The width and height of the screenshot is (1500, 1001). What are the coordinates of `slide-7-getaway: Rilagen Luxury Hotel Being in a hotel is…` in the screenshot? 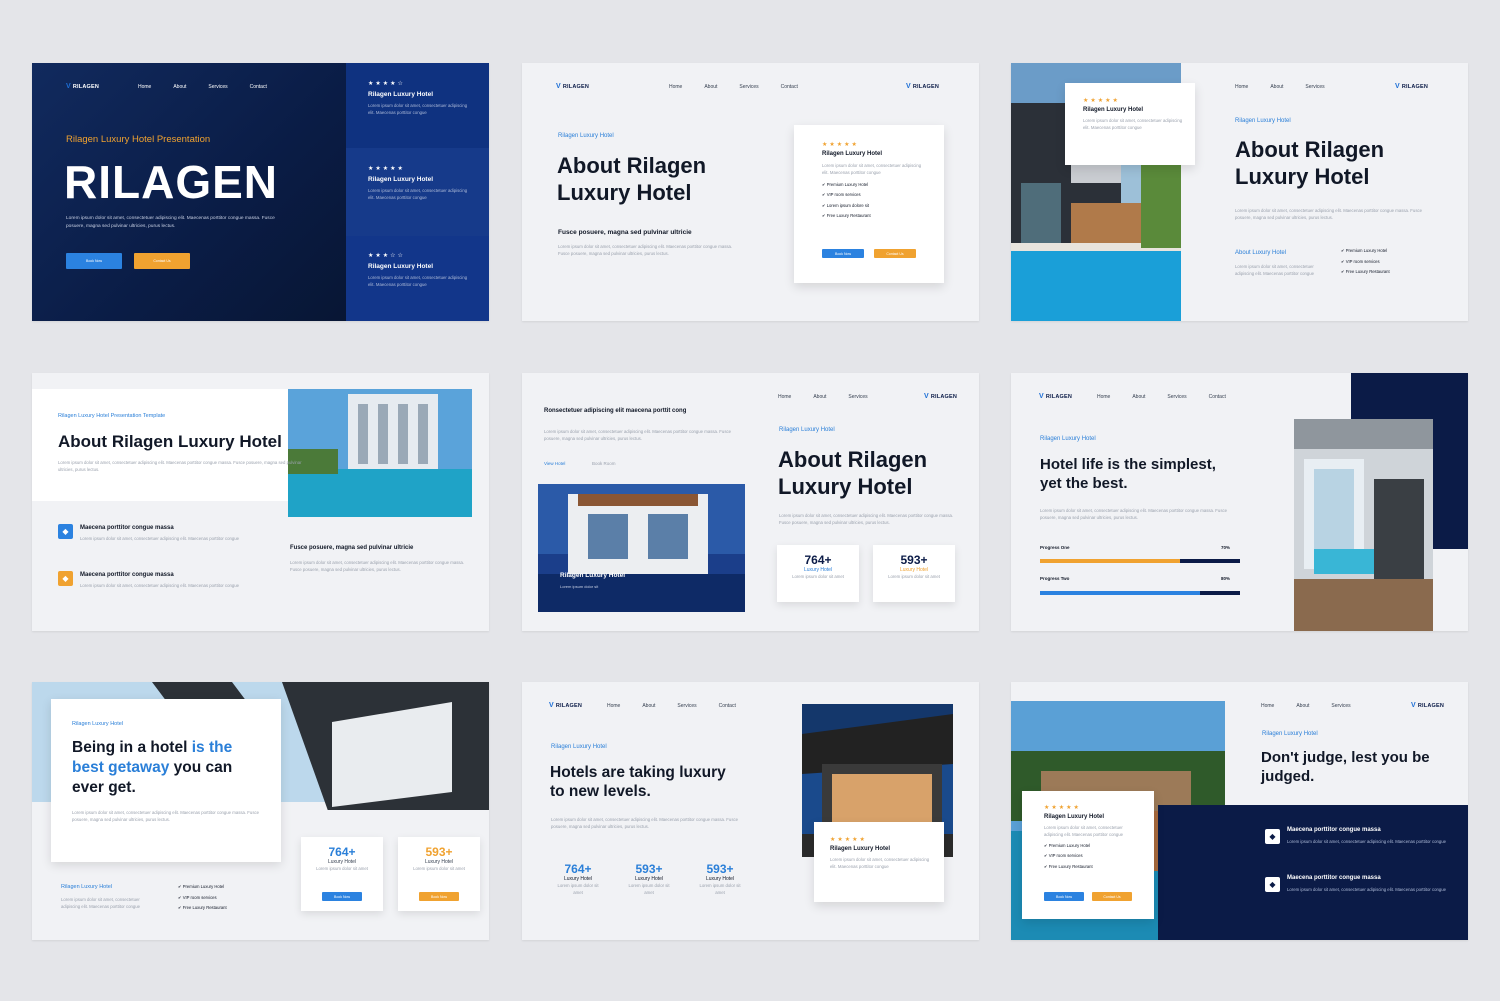 It's located at (260, 811).